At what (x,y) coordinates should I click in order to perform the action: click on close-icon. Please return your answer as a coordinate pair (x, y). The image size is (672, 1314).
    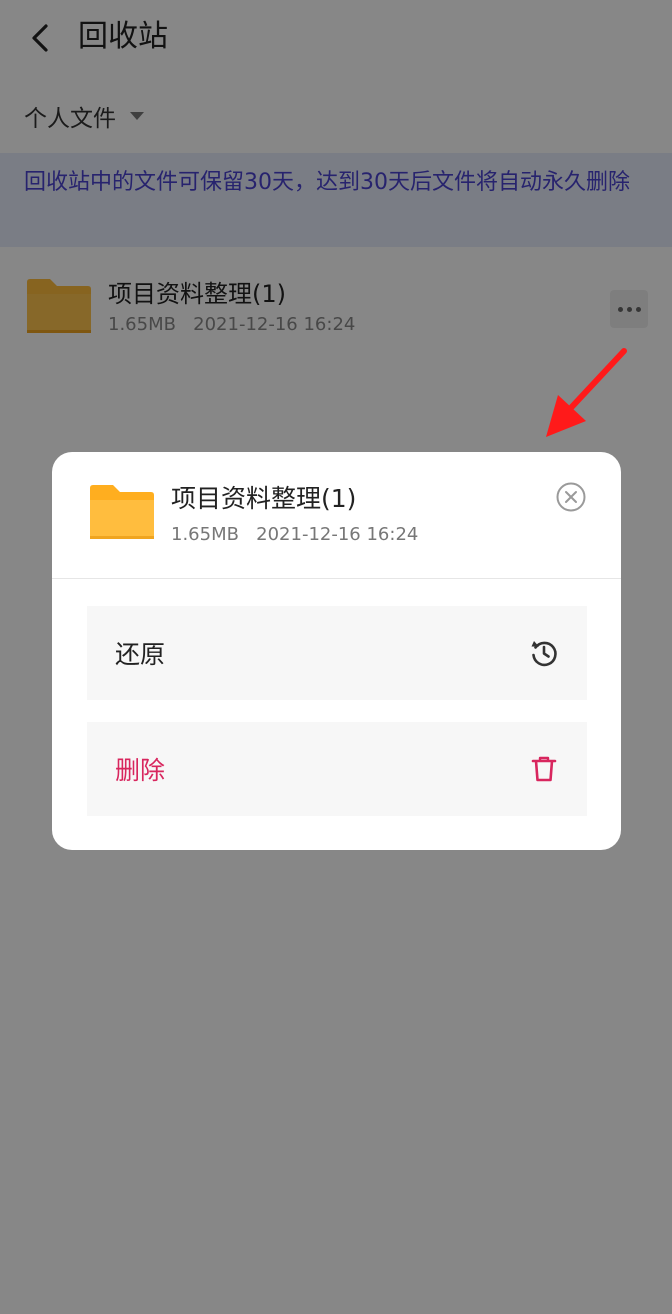
    Looking at the image, I should click on (571, 497).